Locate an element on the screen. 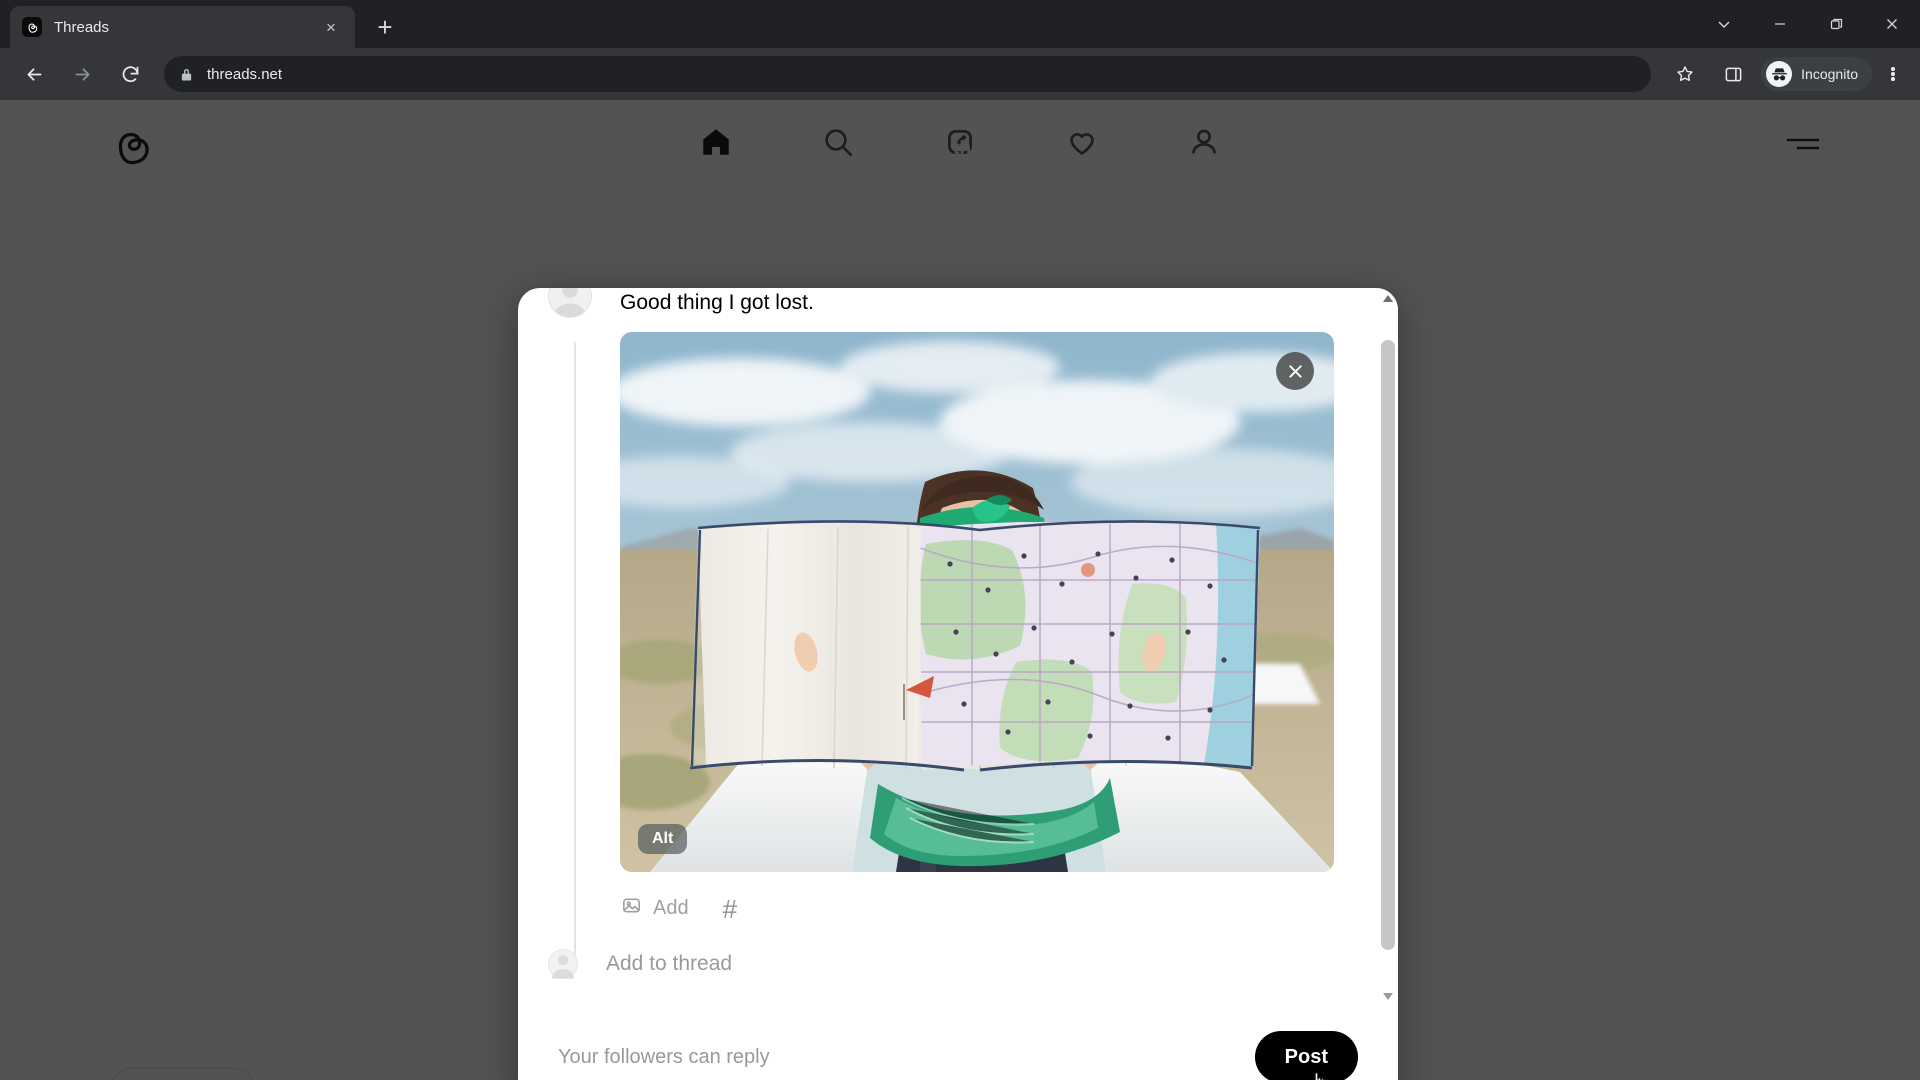  threads-favicon-icon is located at coordinates (32, 27).